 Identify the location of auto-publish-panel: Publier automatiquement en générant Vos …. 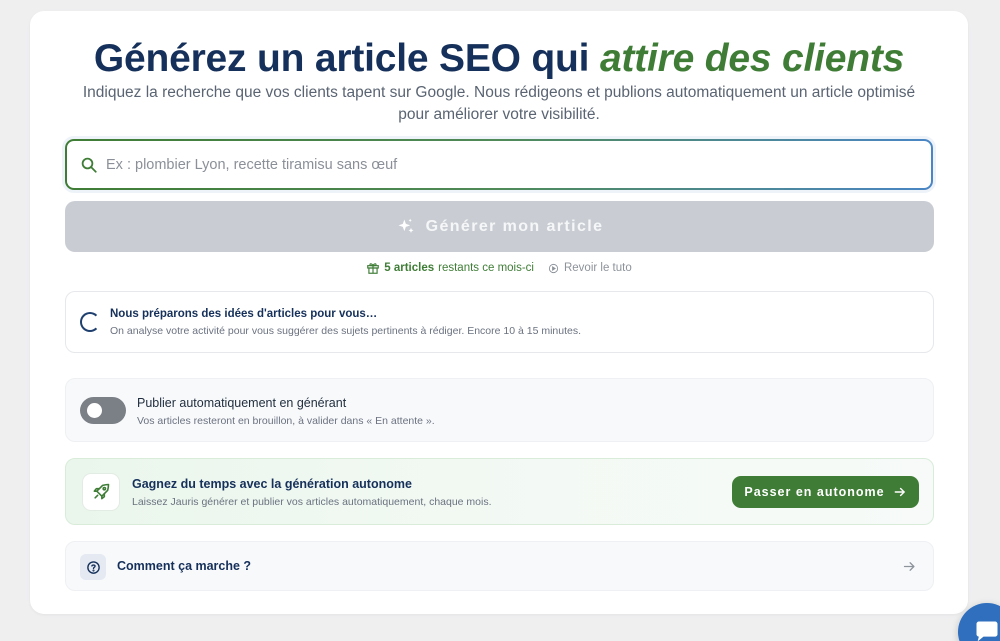
(499, 410).